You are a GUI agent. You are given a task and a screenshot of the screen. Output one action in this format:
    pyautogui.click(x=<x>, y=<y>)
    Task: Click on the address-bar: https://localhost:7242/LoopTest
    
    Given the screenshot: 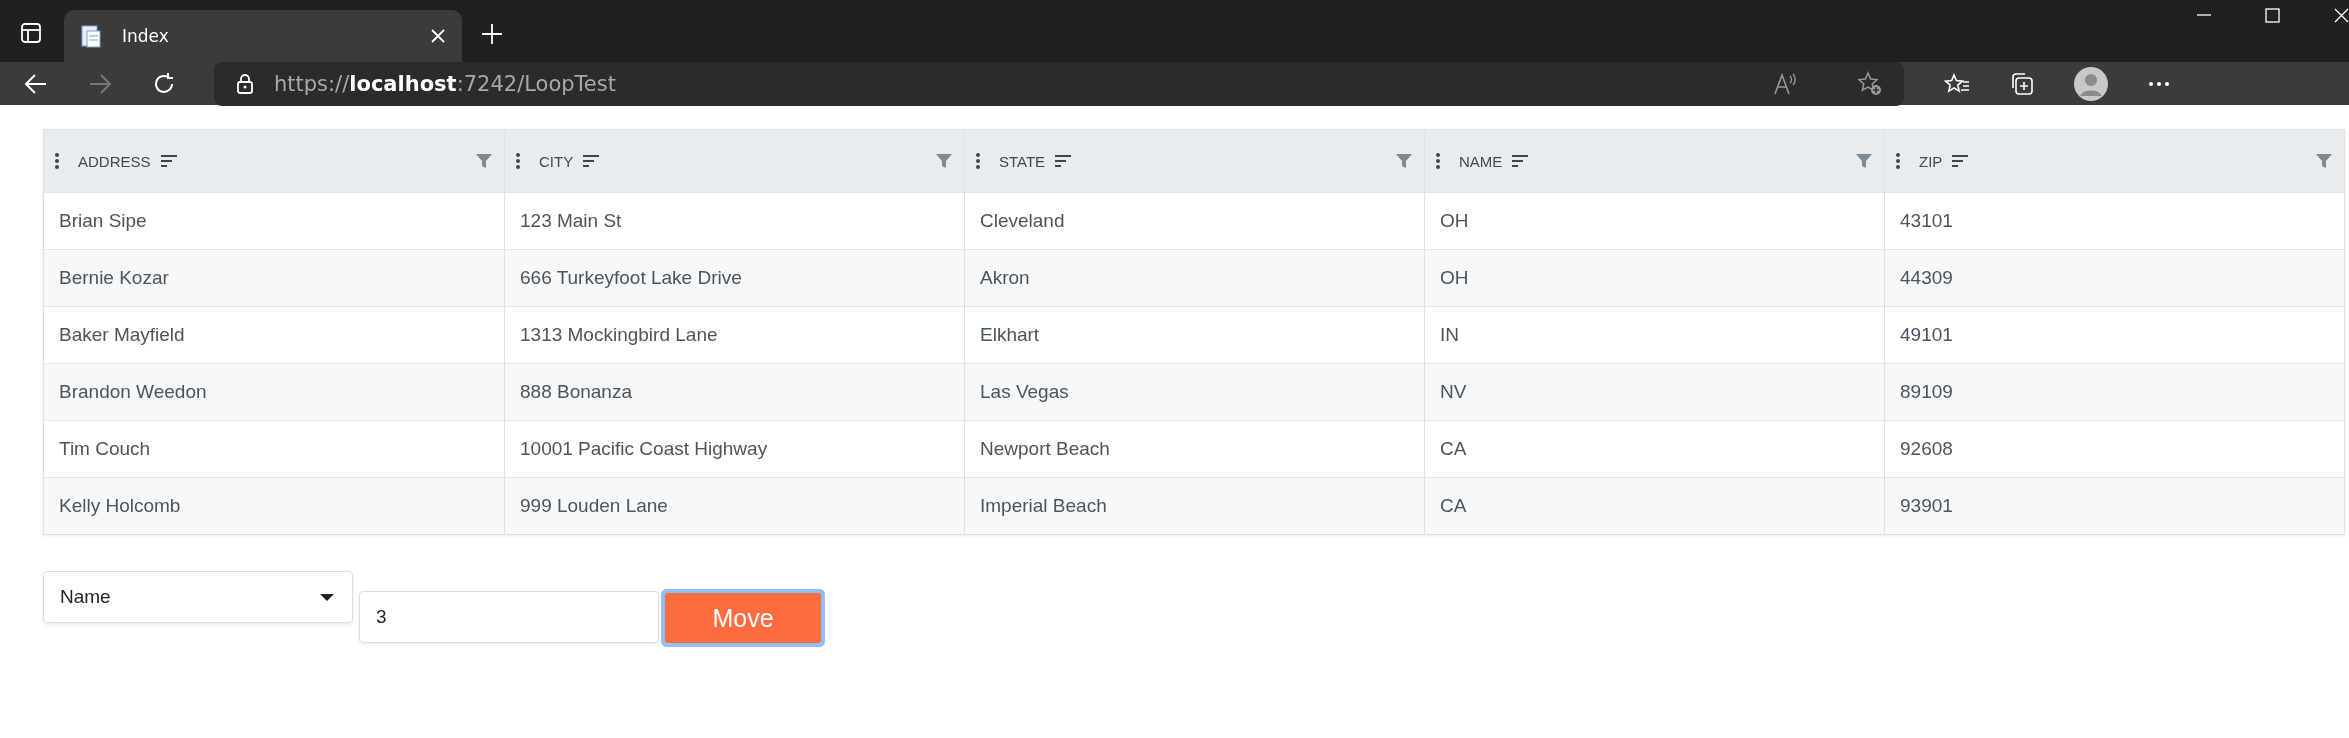 What is the action you would take?
    pyautogui.click(x=1059, y=83)
    